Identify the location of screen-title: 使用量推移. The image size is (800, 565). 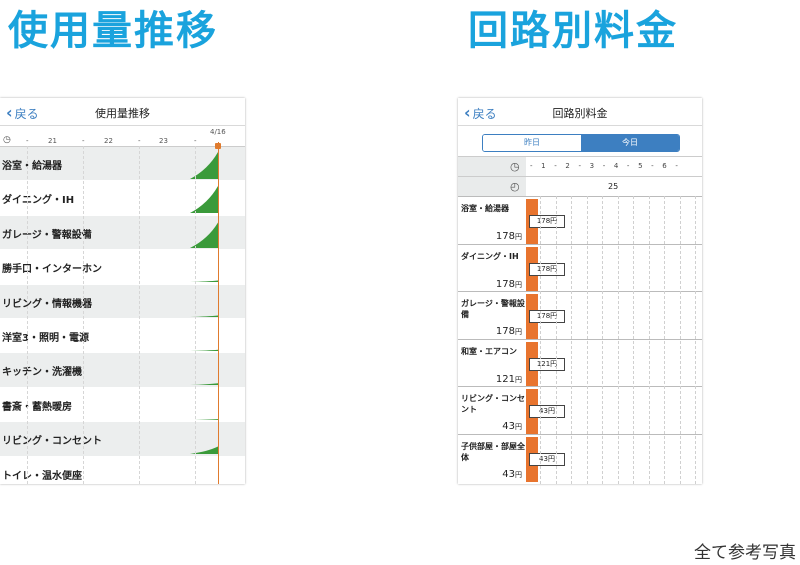
(122, 113).